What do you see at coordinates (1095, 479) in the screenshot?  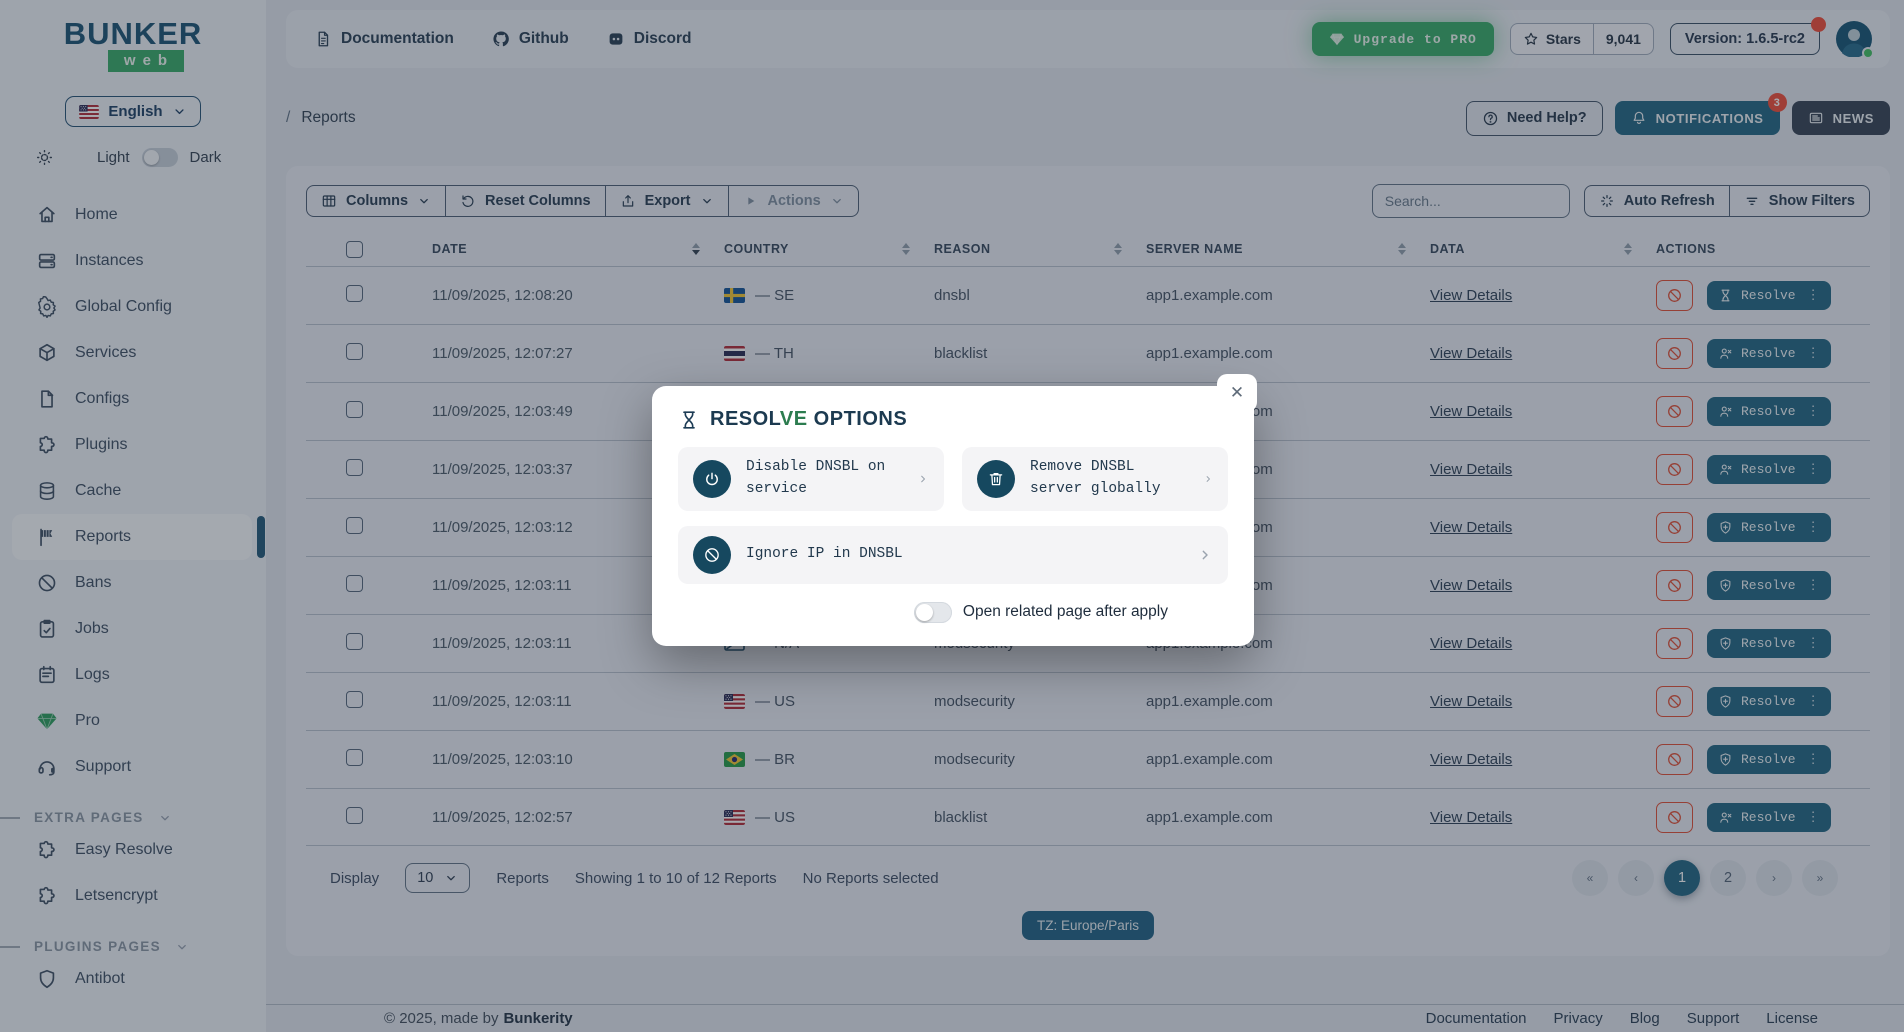 I see `option-remove-dnsbl-server: Remove DNSBL server globally` at bounding box center [1095, 479].